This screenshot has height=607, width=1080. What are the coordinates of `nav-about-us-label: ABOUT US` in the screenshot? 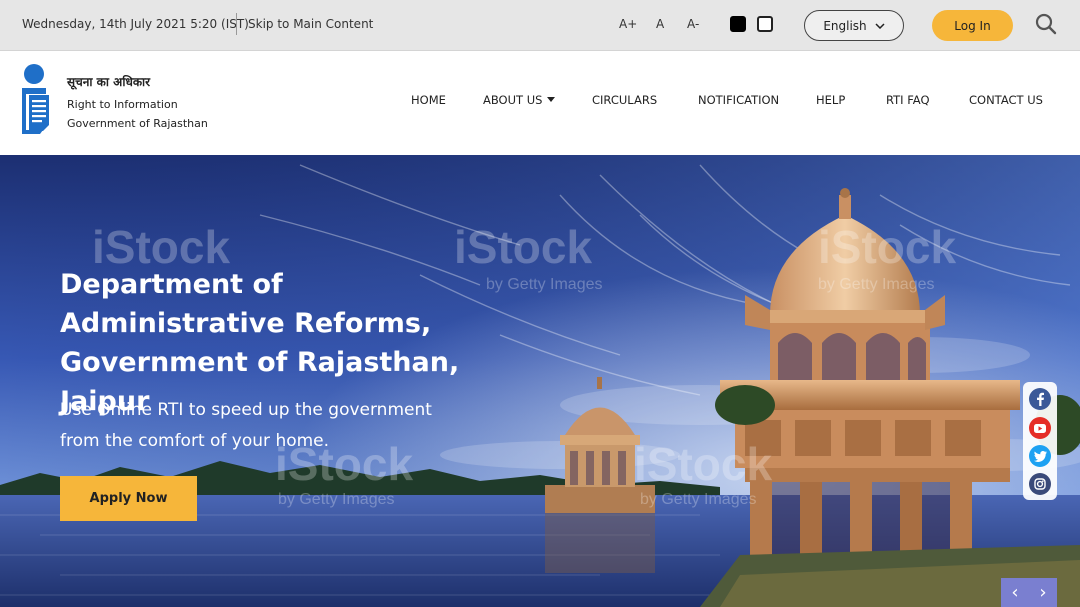 It's located at (513, 100).